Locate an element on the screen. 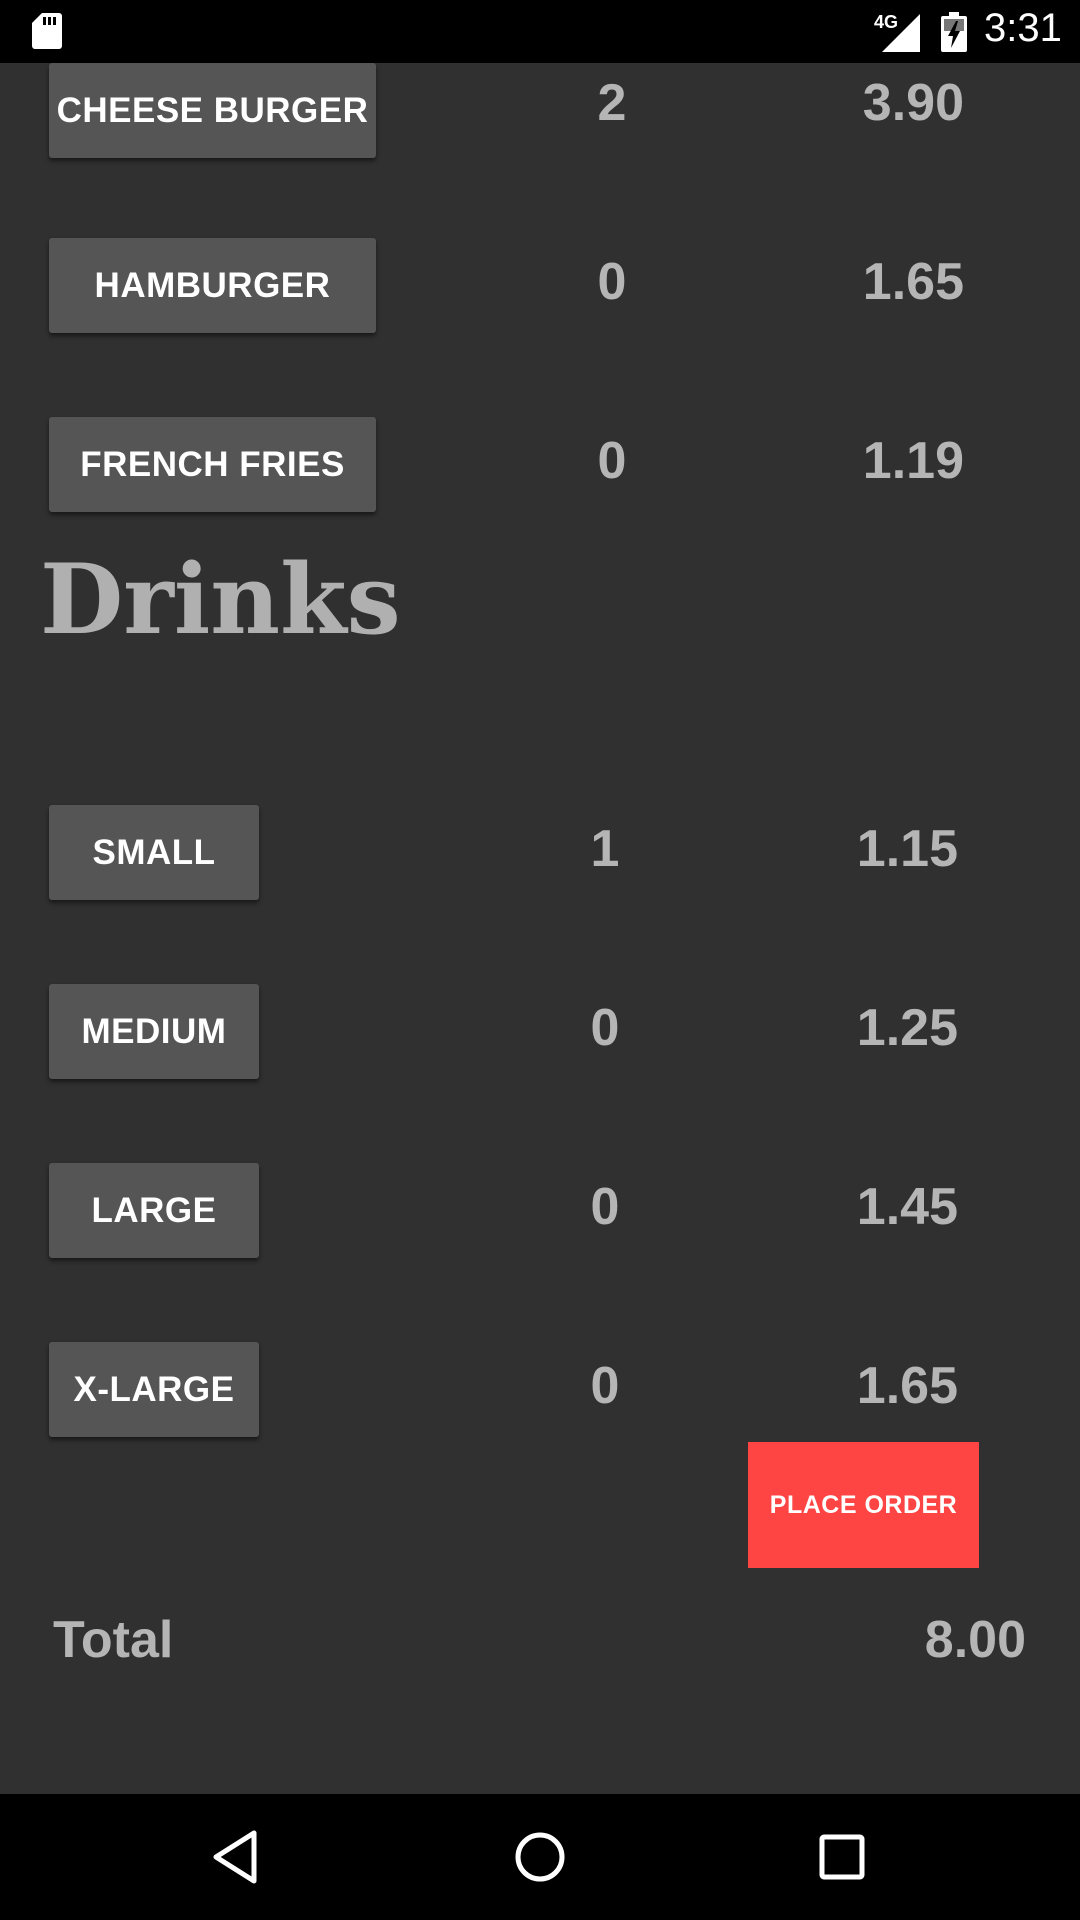 Image resolution: width=1080 pixels, height=1920 pixels. cheese-burger-qty: 2 is located at coordinates (612, 103).